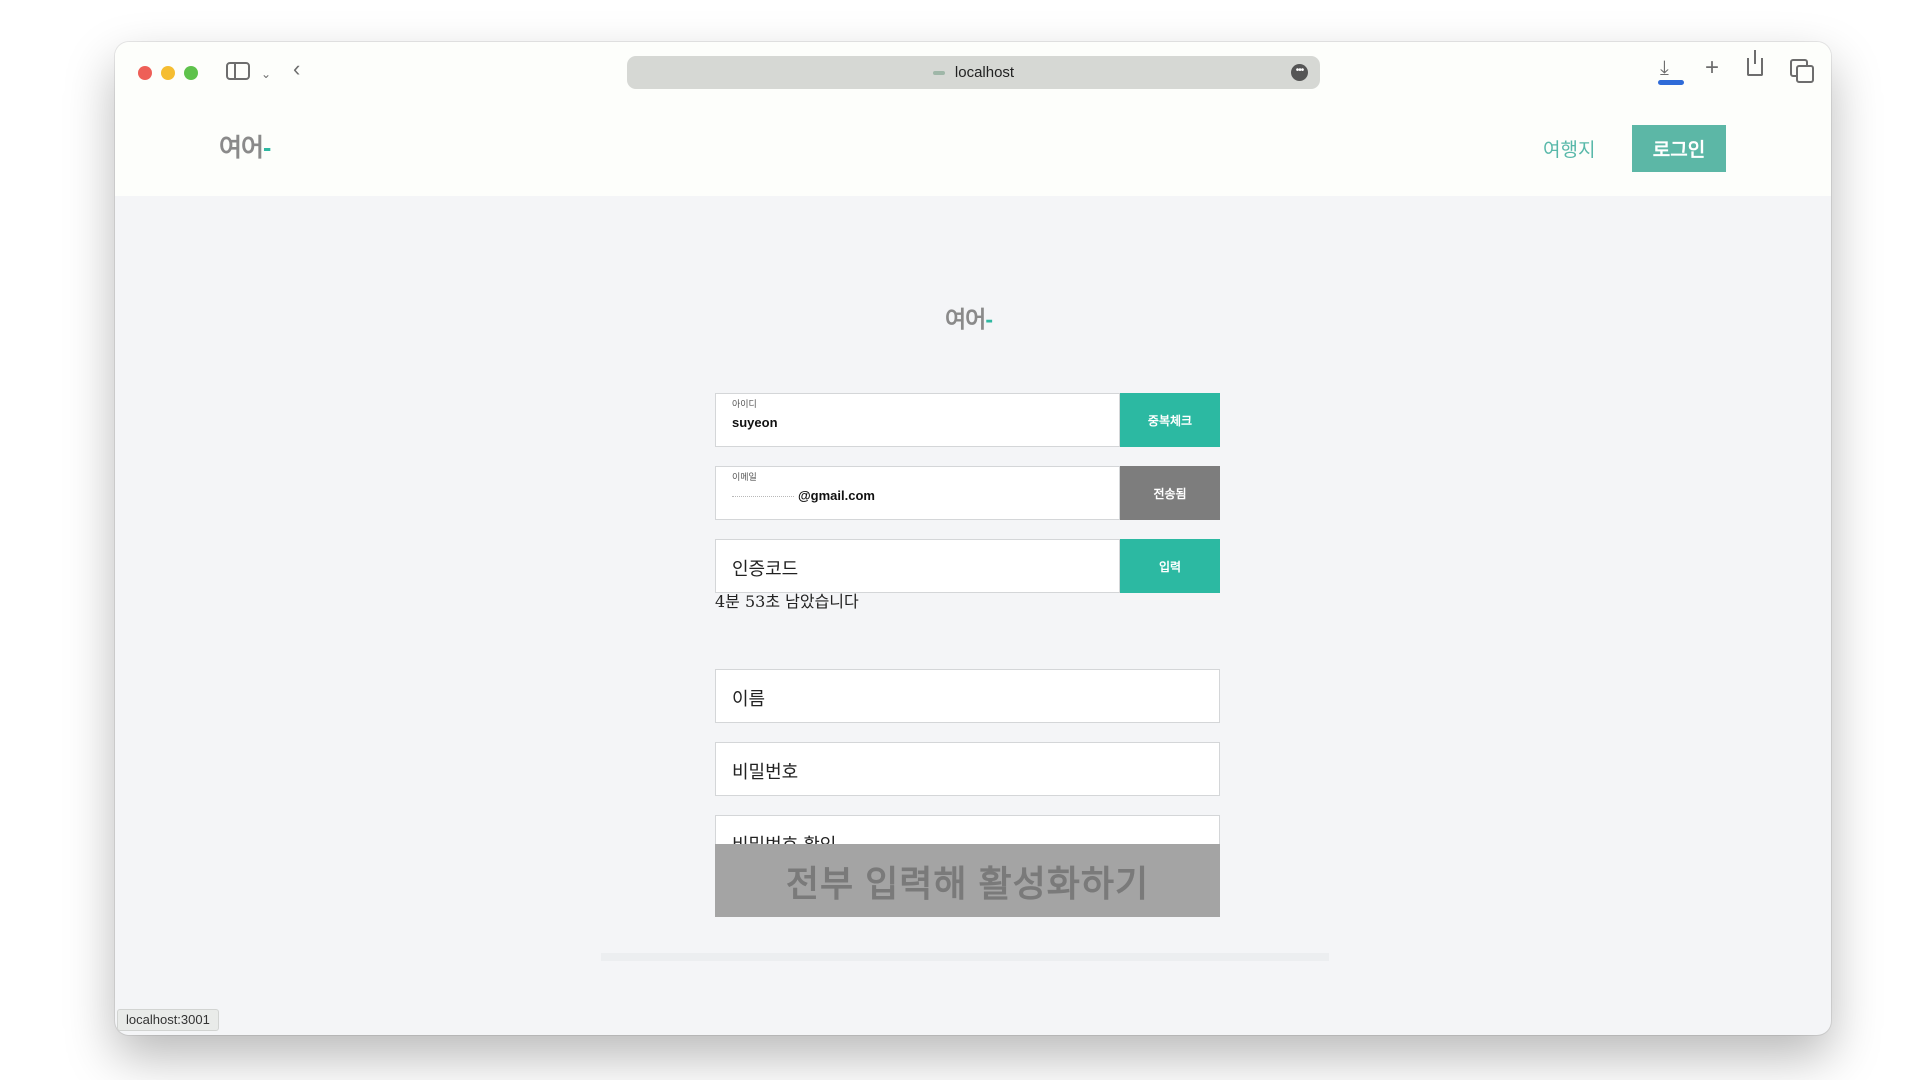 Image resolution: width=1920 pixels, height=1080 pixels. Describe the element at coordinates (803, 495) in the screenshot. I see `email-value: @gmail.com` at that location.